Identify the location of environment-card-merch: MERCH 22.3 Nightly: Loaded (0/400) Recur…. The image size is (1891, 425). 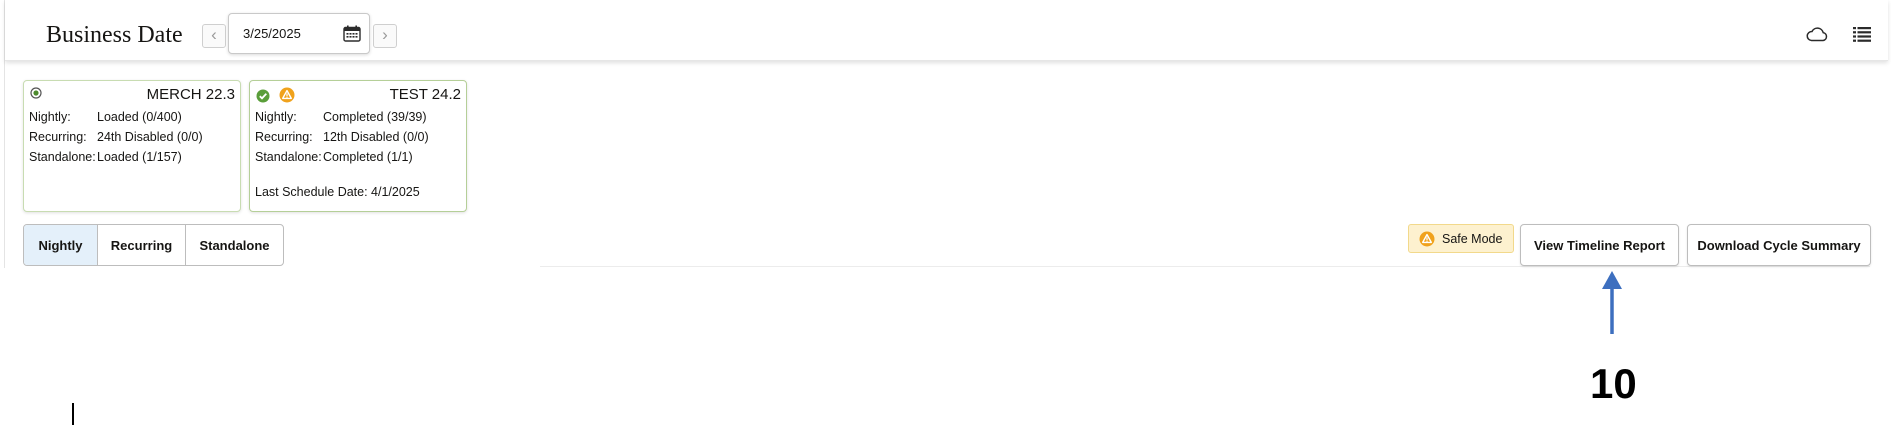
(132, 146).